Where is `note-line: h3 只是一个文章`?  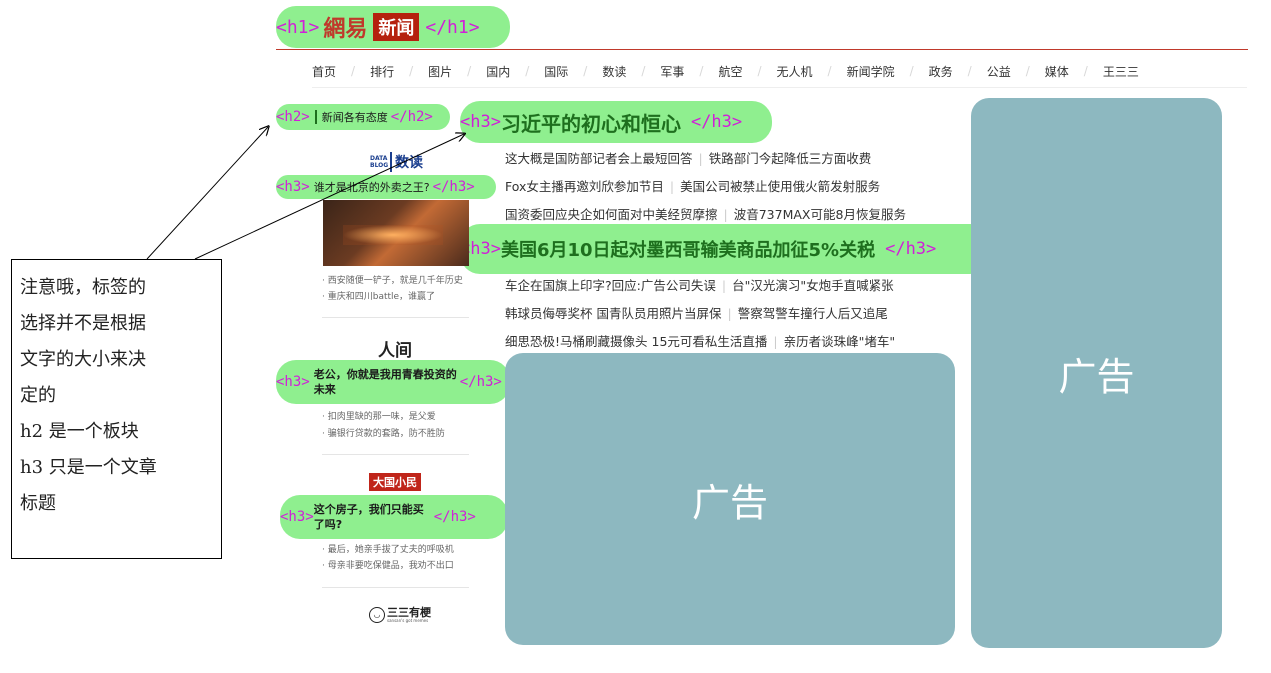
note-line: h3 只是一个文章 is located at coordinates (88, 467).